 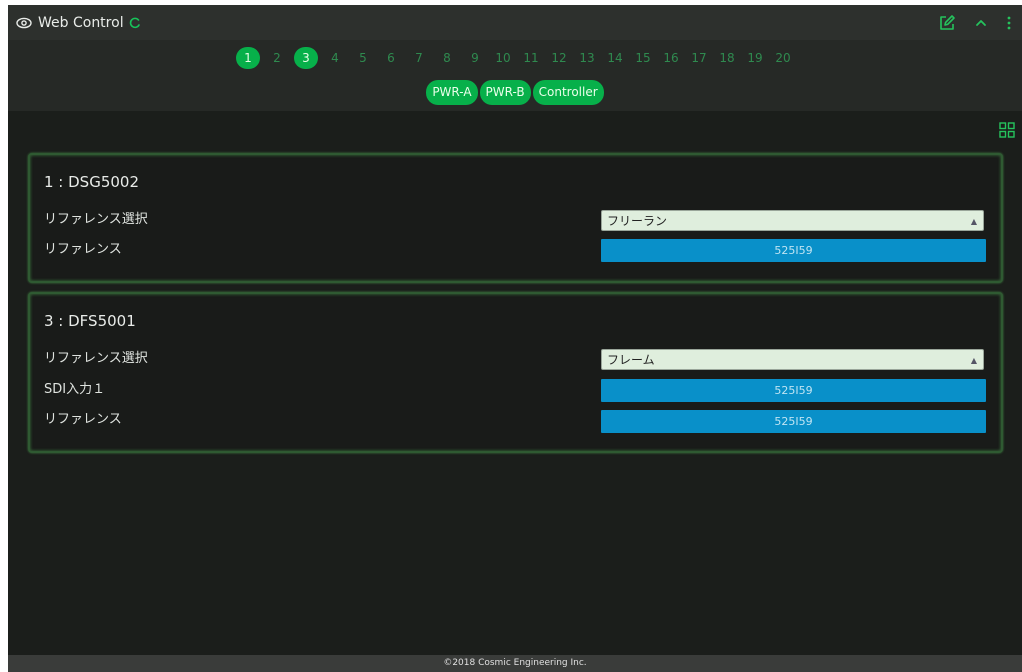 I want to click on card-title: 3 : DFS5001, so click(x=90, y=321).